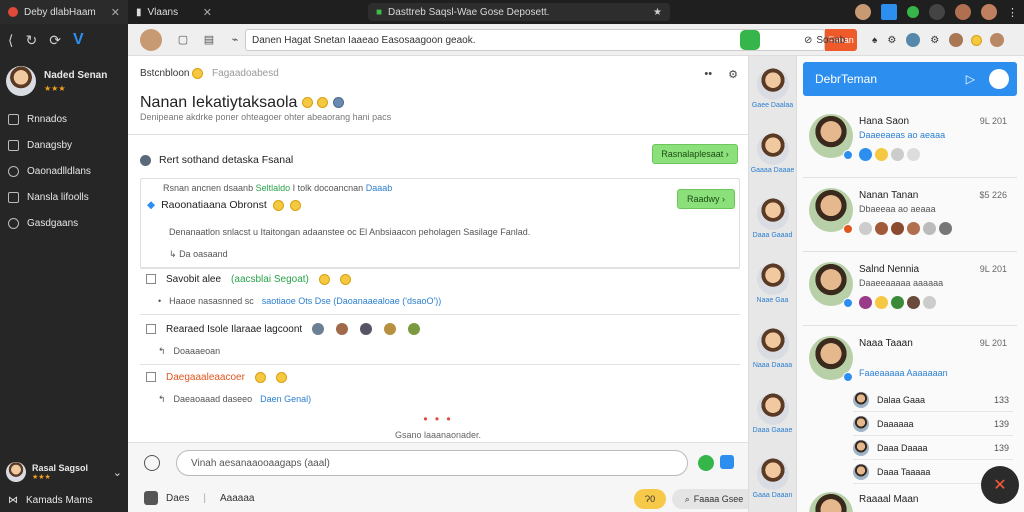 The height and width of the screenshot is (512, 1024). What do you see at coordinates (934, 40) in the screenshot?
I see `gear-icon: ⚙` at bounding box center [934, 40].